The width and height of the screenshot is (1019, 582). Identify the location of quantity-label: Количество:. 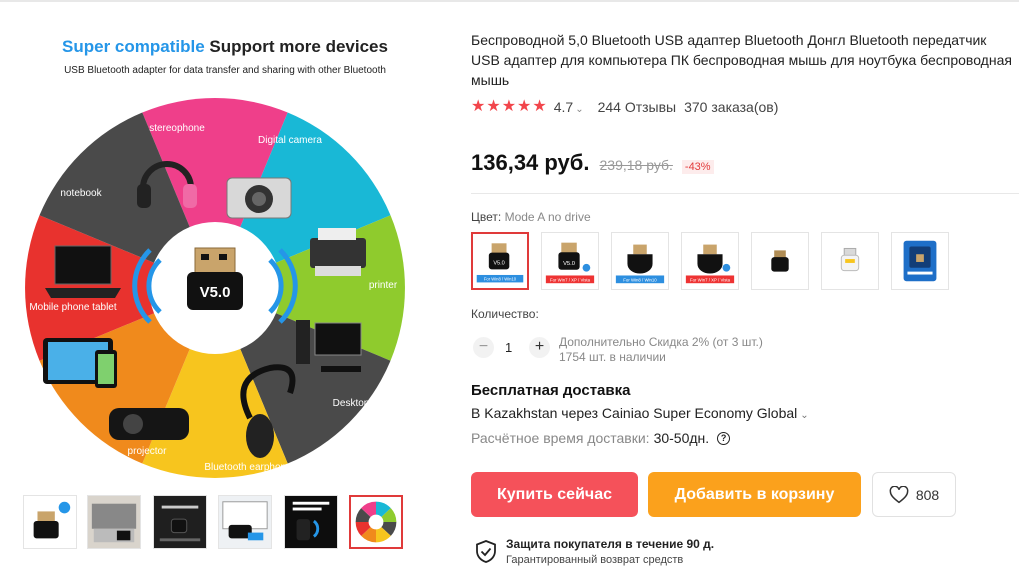
(505, 314).